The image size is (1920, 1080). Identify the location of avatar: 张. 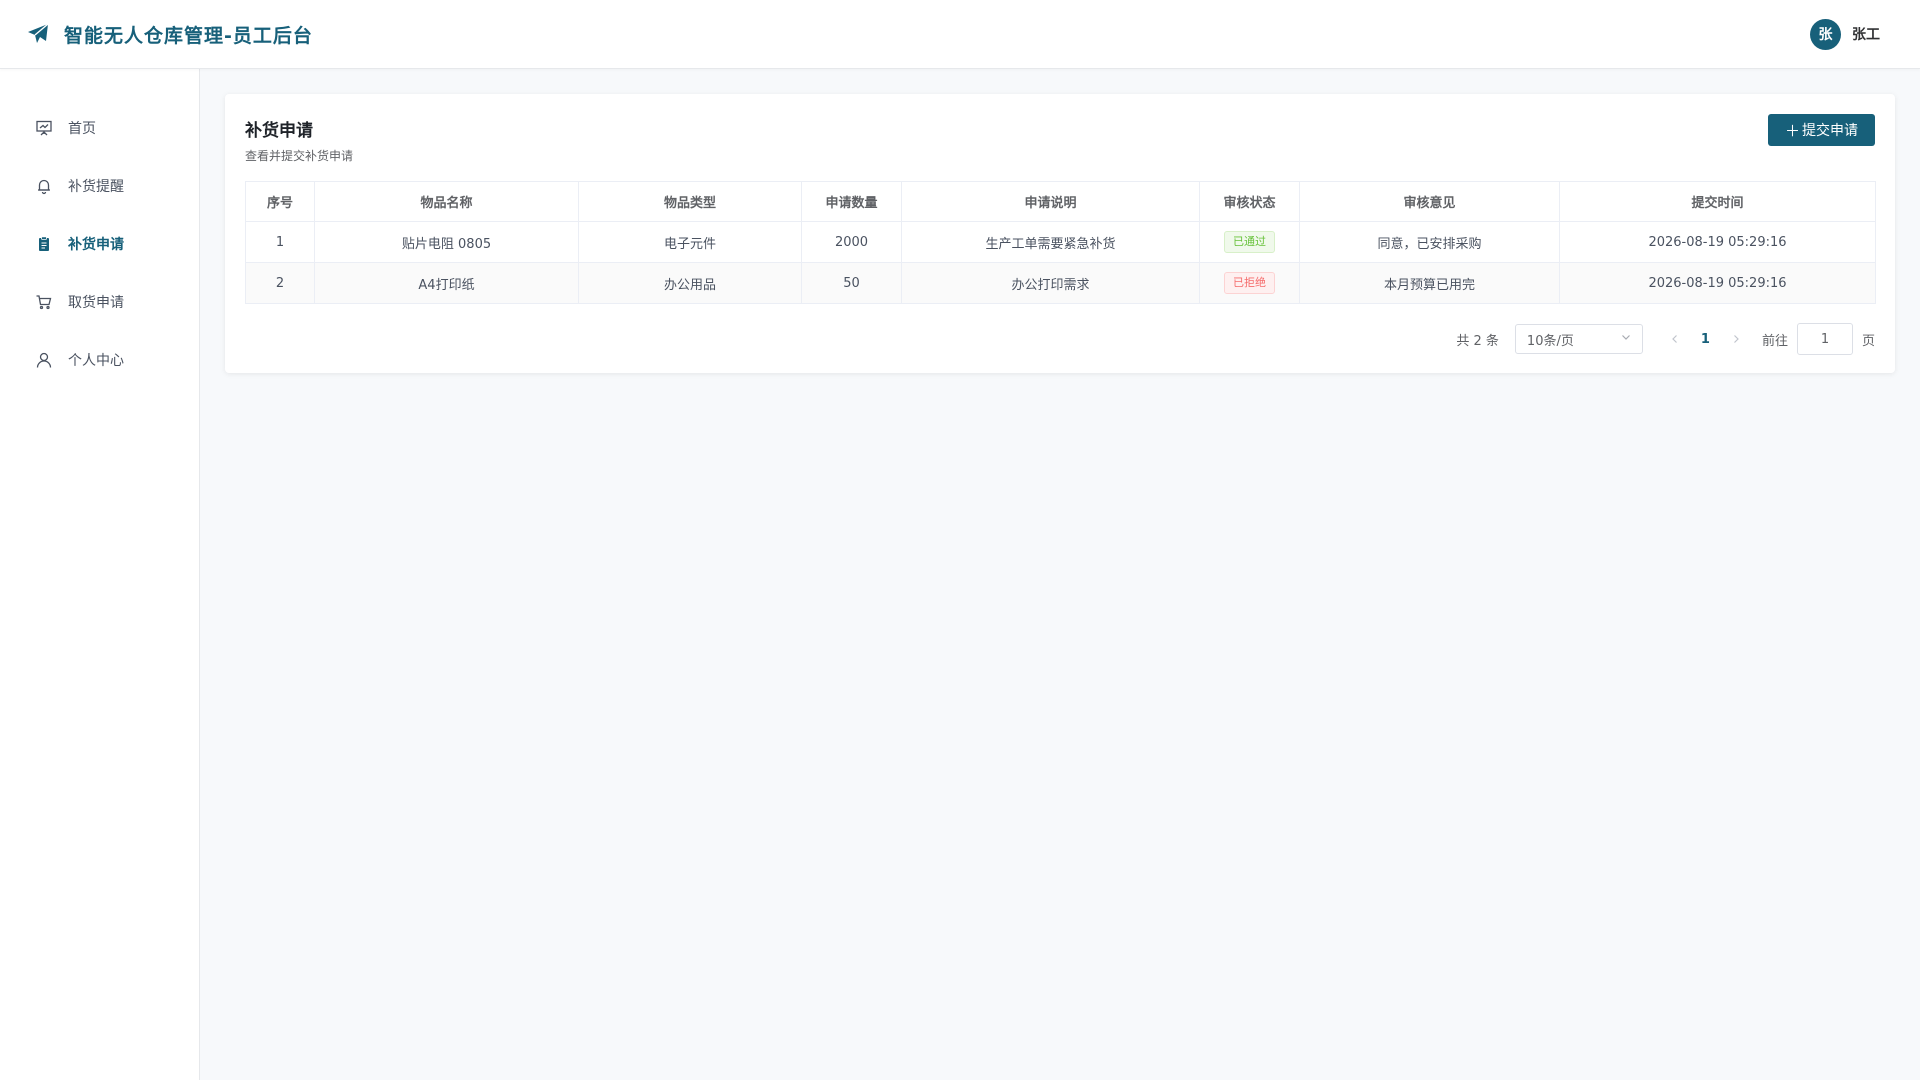
(1825, 34).